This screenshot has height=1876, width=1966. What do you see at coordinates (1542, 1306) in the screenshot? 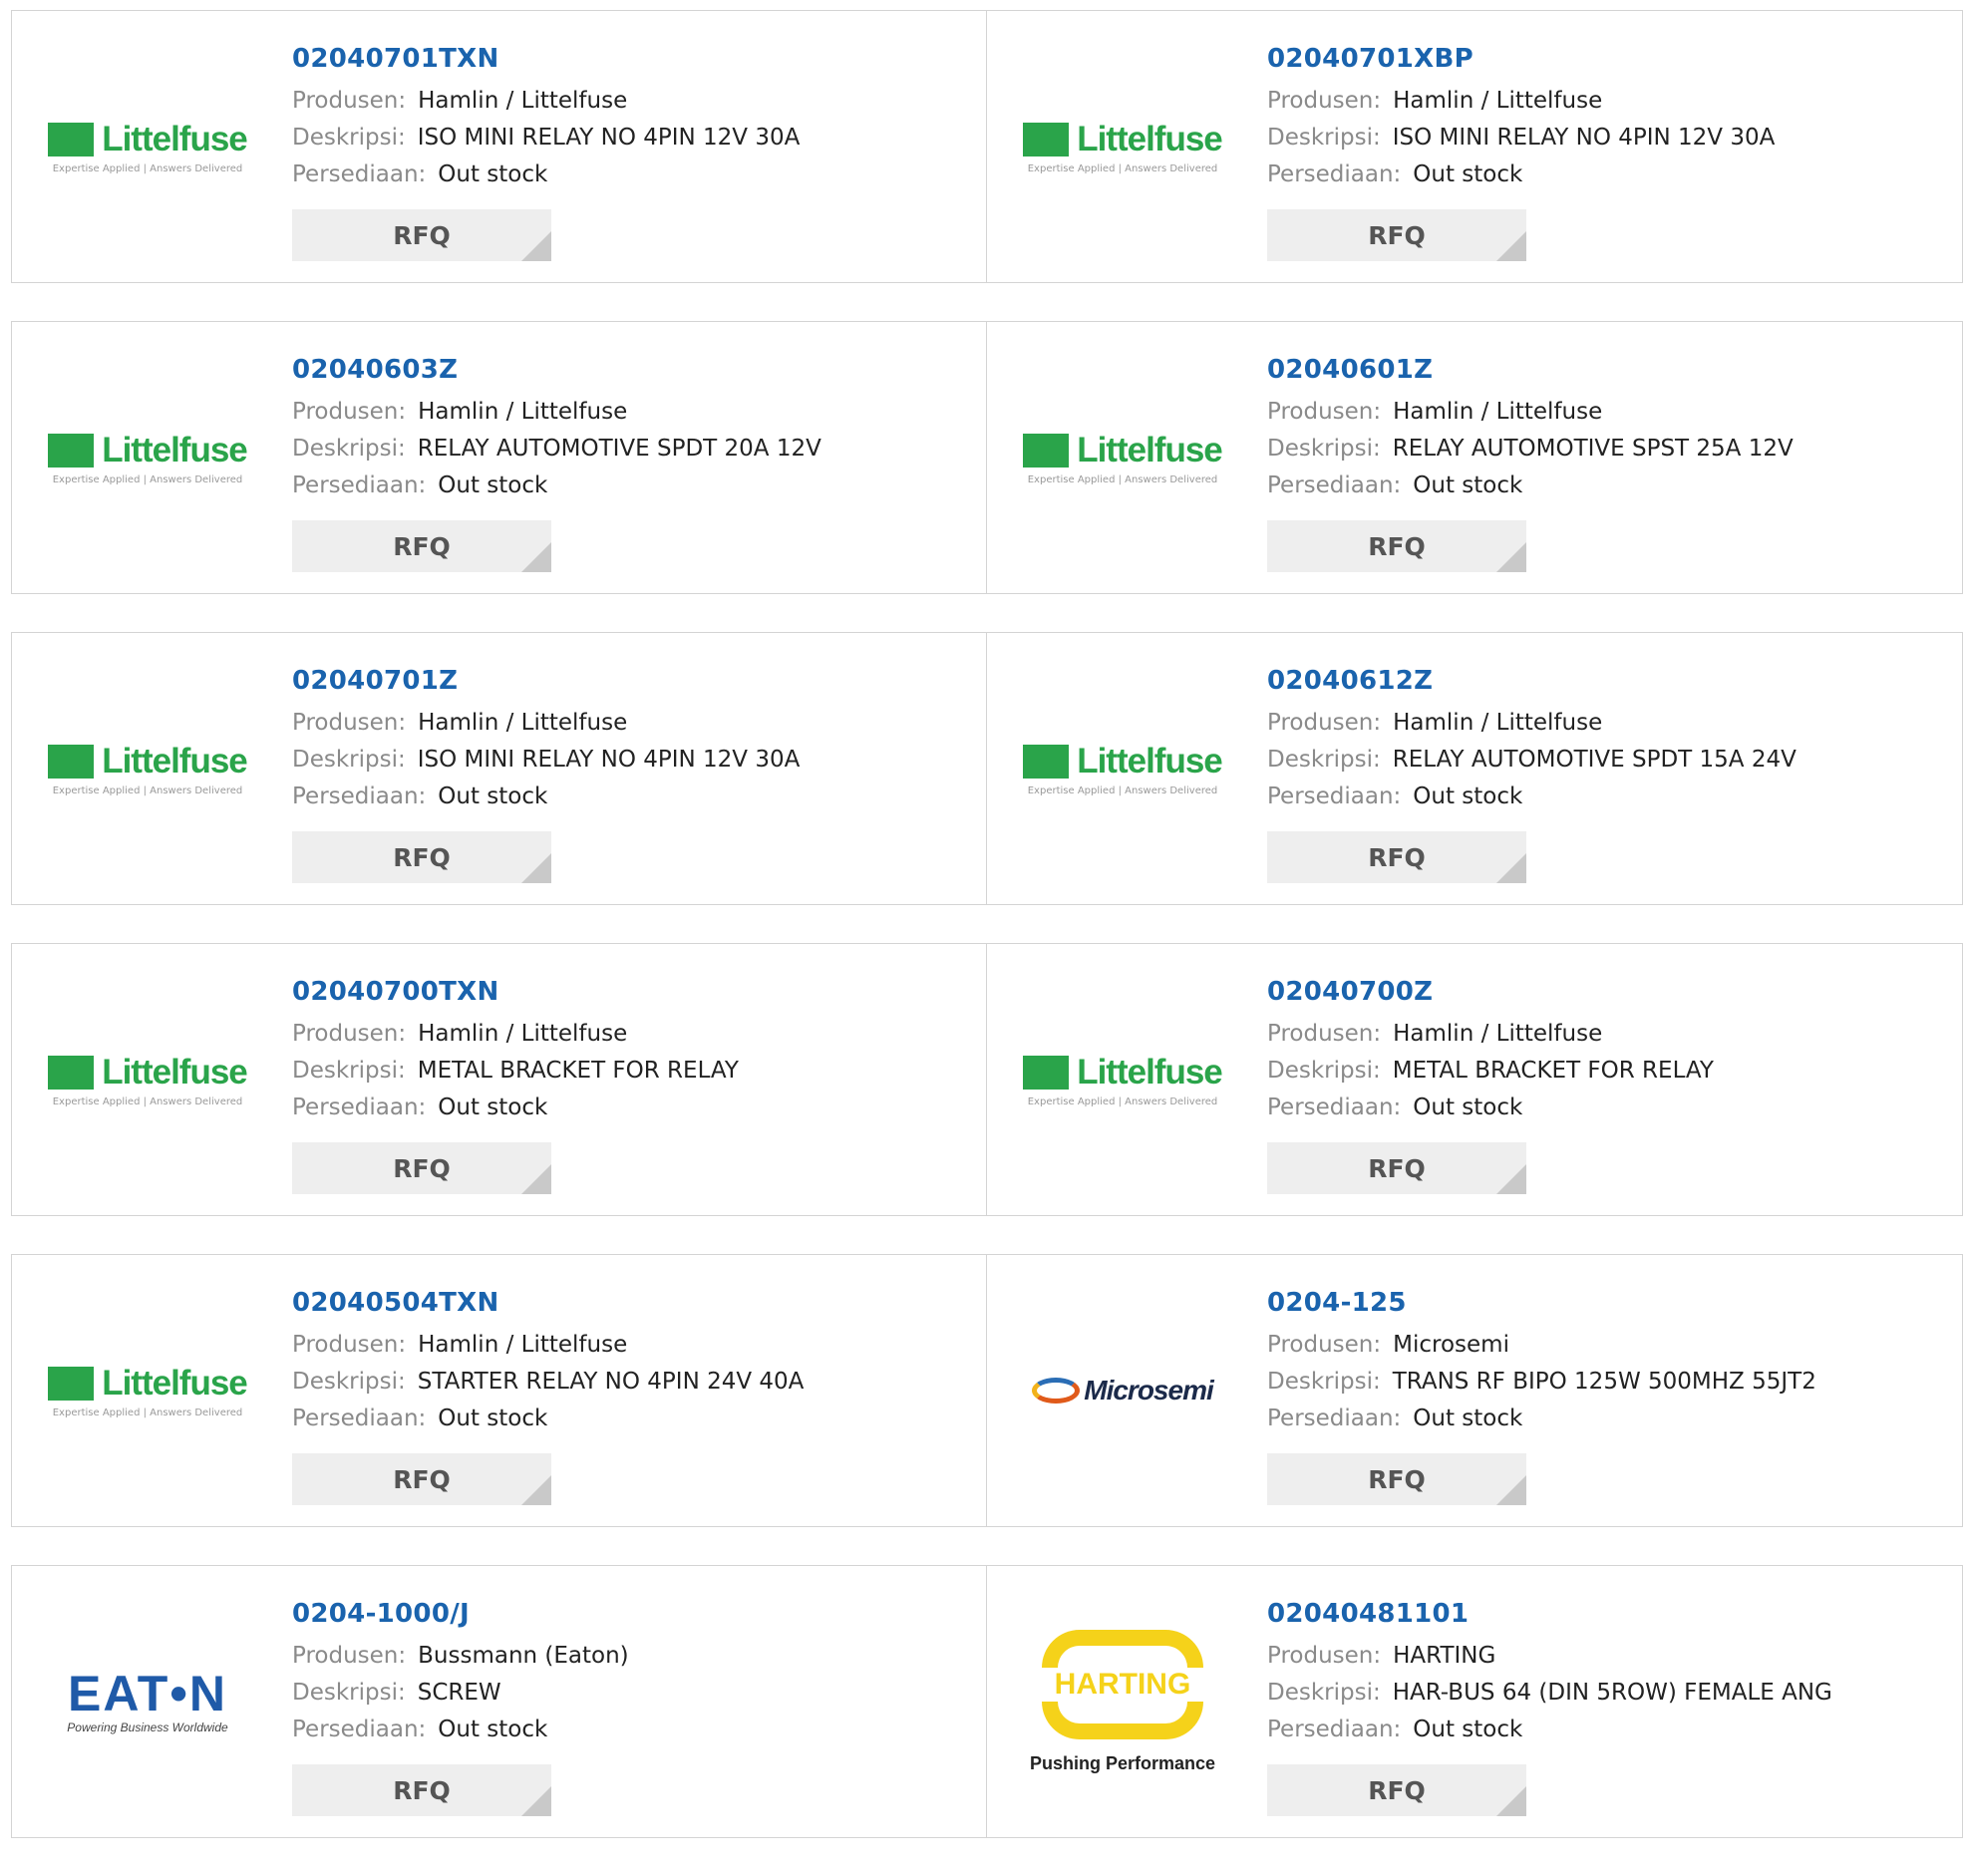
I see `part-number-link: 0204-125` at bounding box center [1542, 1306].